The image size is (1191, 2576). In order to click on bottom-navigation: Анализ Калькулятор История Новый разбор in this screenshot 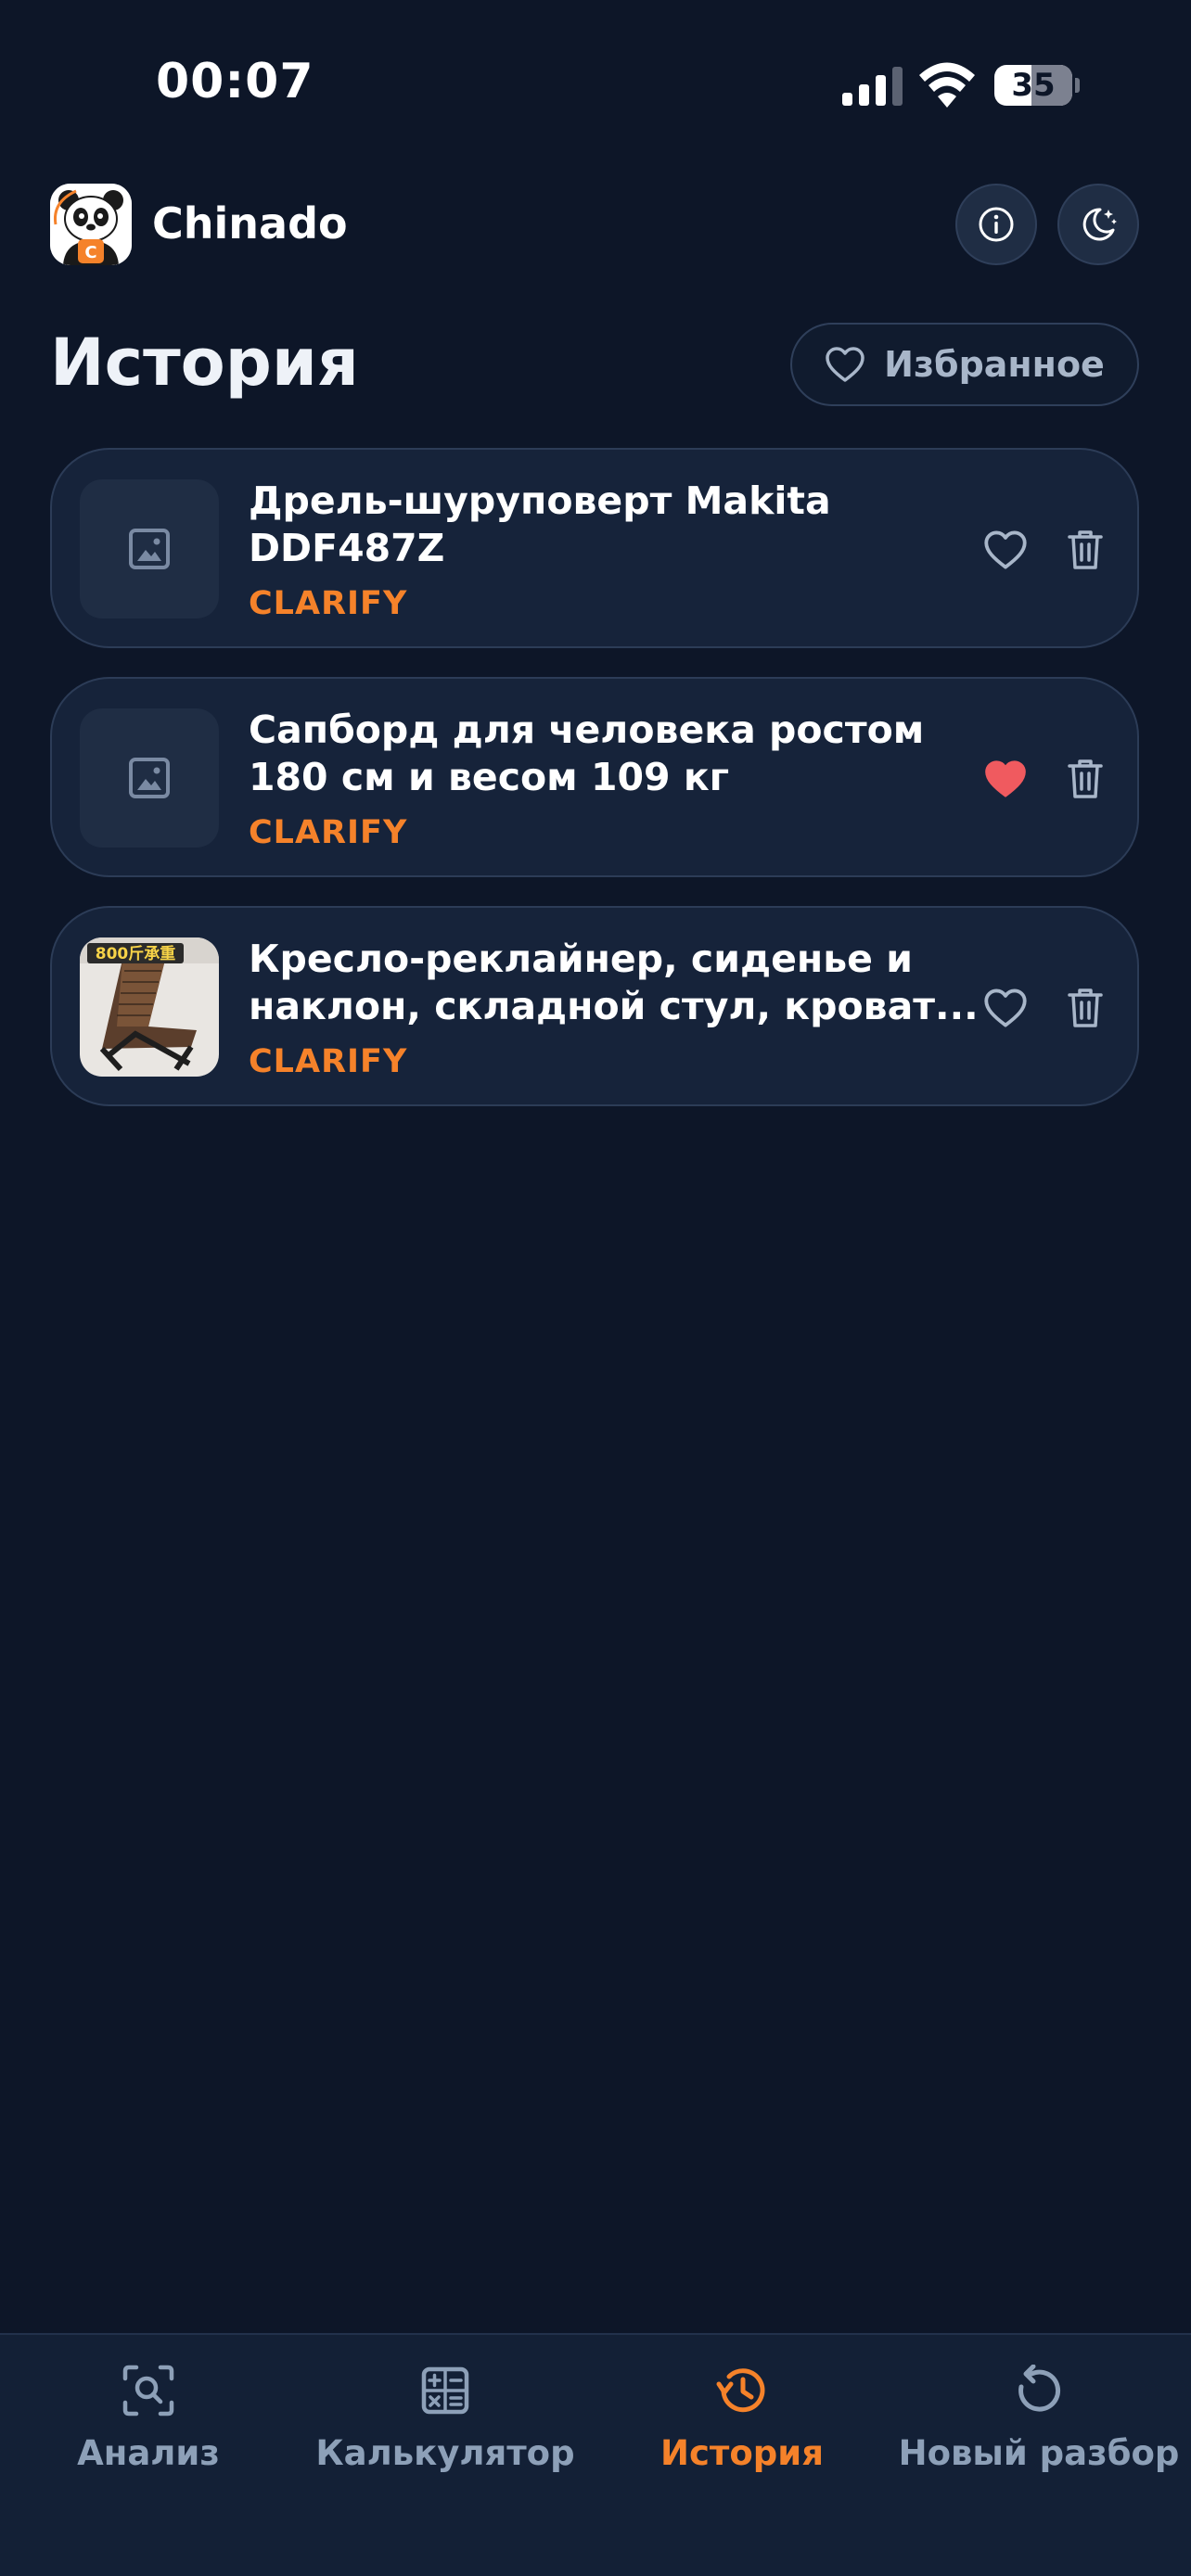, I will do `click(595, 2454)`.